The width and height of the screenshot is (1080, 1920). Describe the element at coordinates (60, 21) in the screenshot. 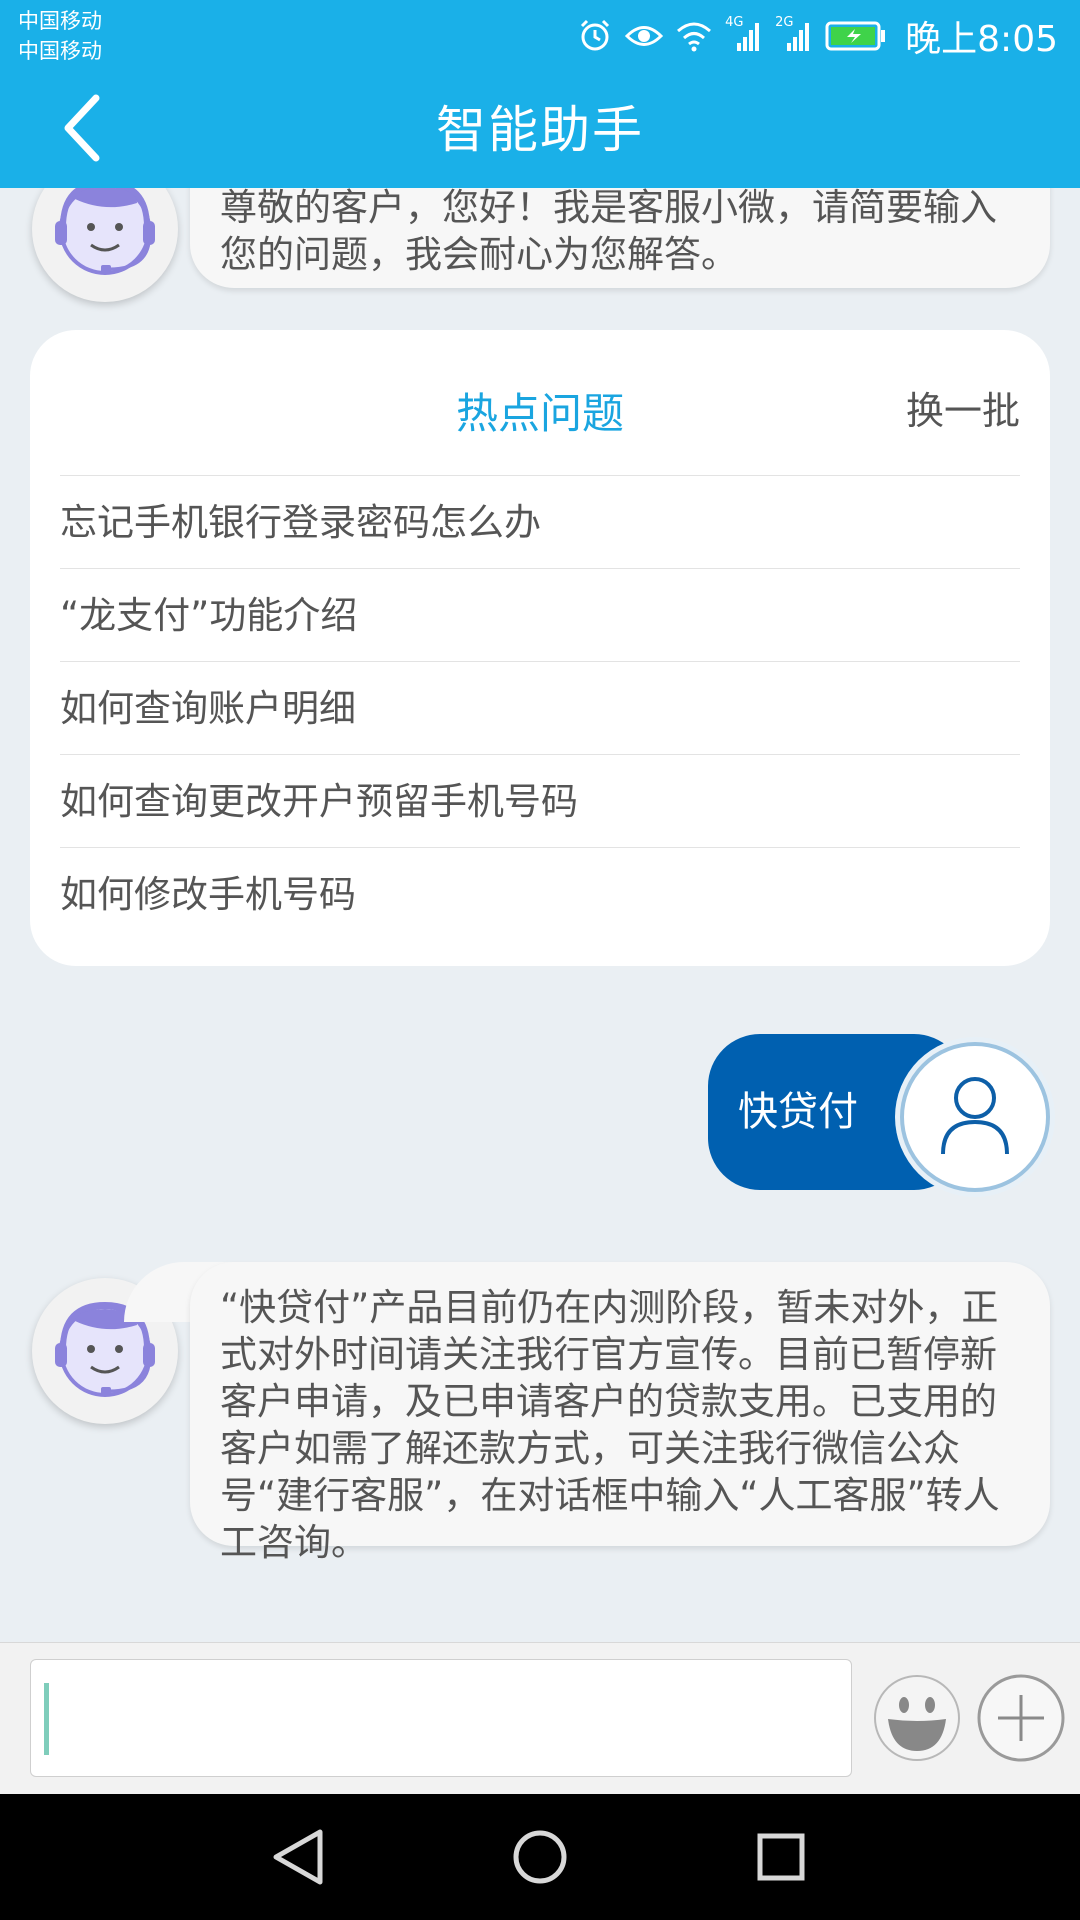

I see `carrier-1: 中国移动` at that location.